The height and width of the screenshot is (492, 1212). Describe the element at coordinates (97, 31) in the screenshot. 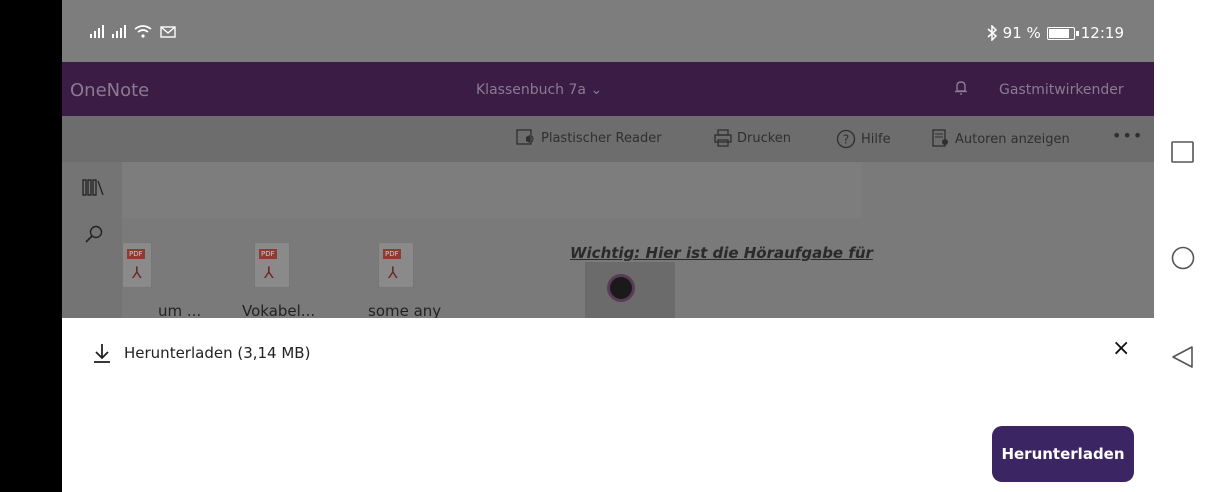

I see `signal-icon` at that location.